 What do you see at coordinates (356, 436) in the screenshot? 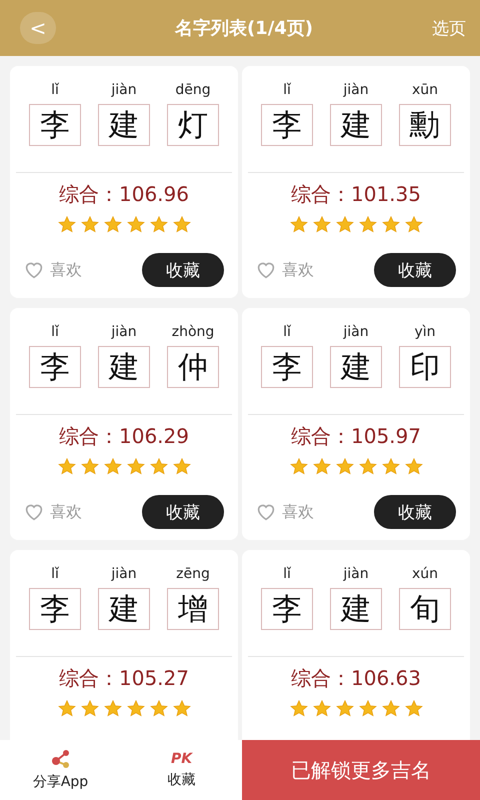
I see `score: 综合：105.97` at bounding box center [356, 436].